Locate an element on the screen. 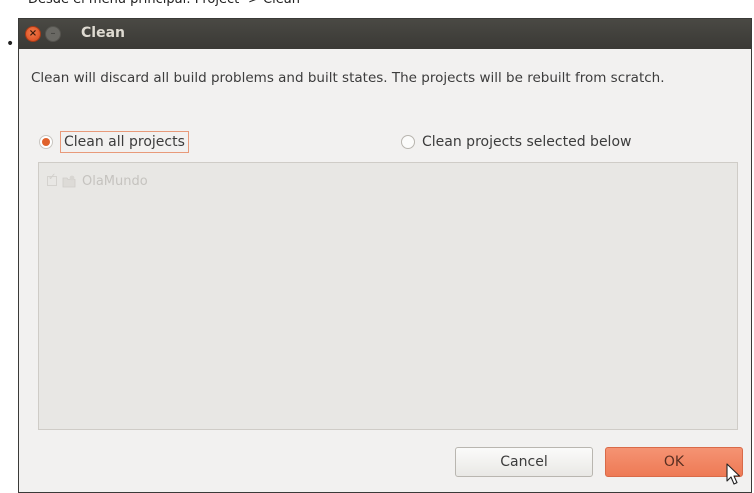 This screenshot has width=754, height=493. minimize-icon: – is located at coordinates (53, 34).